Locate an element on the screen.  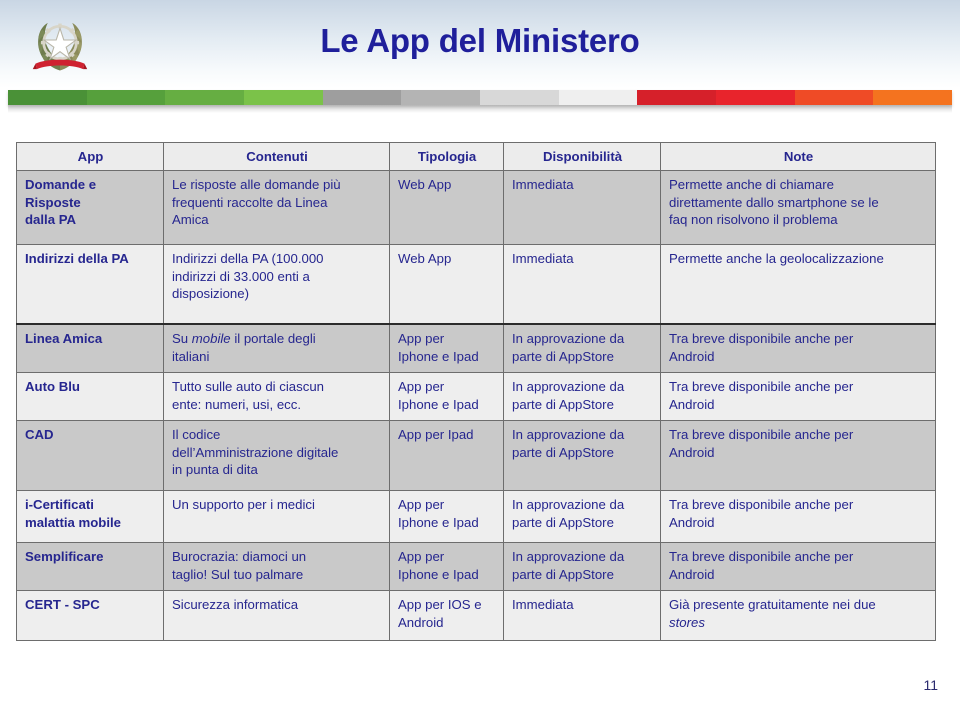
text-line: Un supporto per i medici is located at coordinates (243, 504).